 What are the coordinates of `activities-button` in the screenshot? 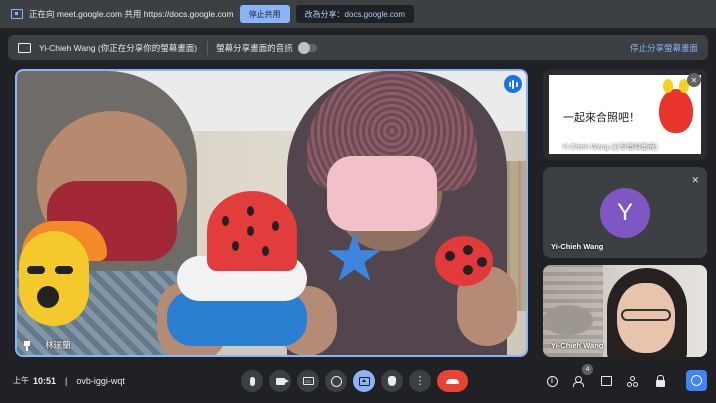 It's located at (633, 381).